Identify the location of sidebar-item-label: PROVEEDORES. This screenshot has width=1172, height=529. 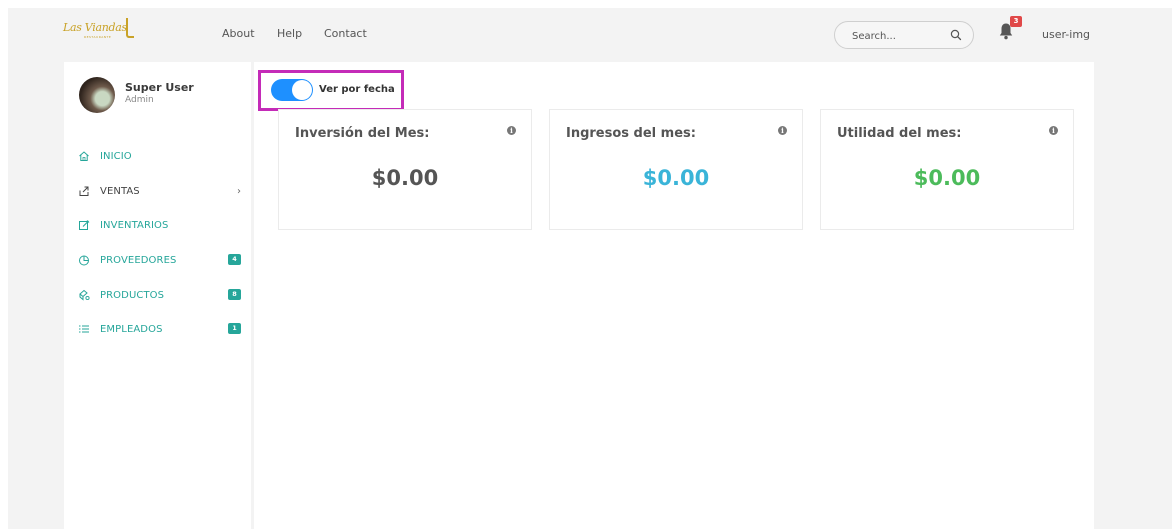
(138, 260).